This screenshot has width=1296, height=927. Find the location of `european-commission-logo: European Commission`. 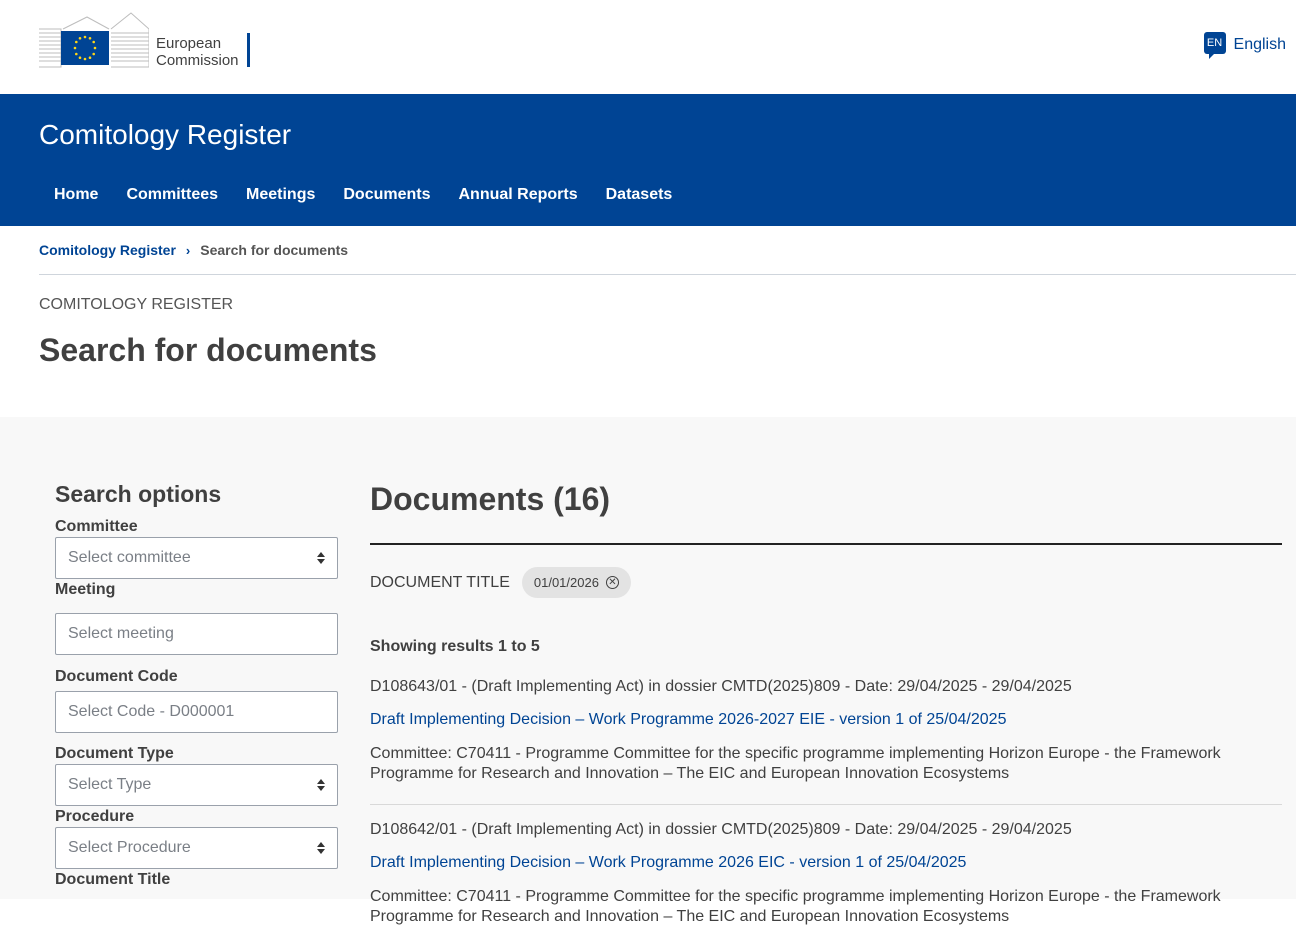

european-commission-logo: European Commission is located at coordinates (146, 40).